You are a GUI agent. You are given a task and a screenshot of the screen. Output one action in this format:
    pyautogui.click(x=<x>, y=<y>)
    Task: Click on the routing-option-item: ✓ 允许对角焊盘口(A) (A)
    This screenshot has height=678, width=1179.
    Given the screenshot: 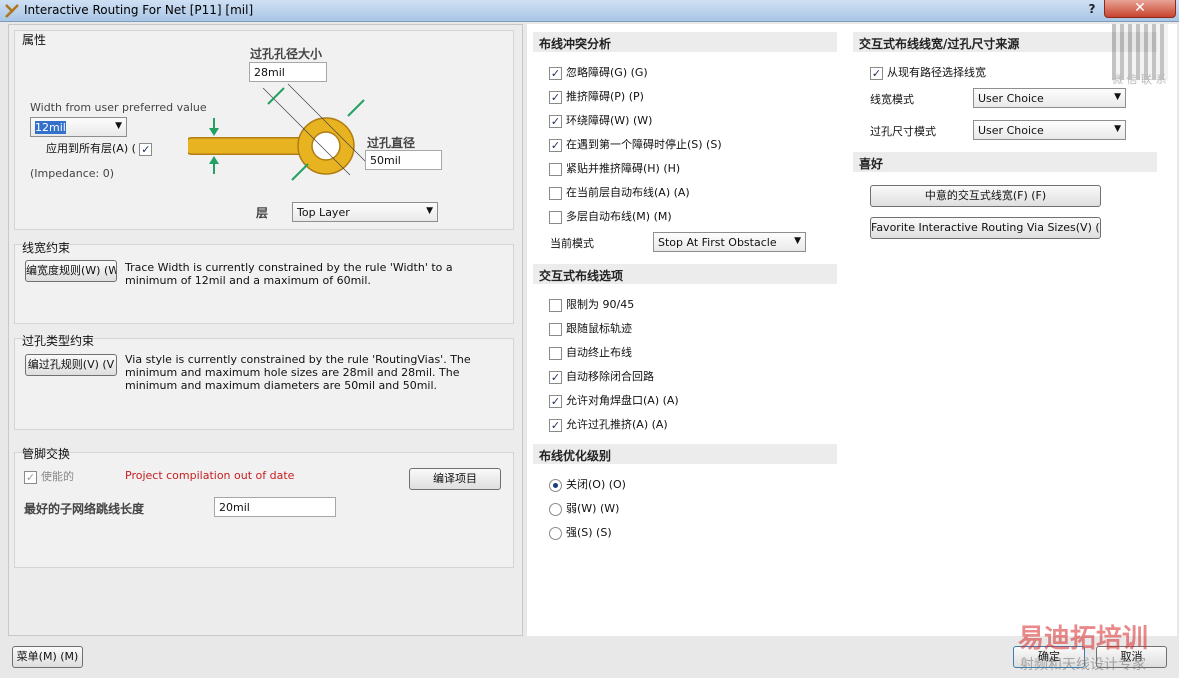 What is the action you would take?
    pyautogui.click(x=614, y=401)
    